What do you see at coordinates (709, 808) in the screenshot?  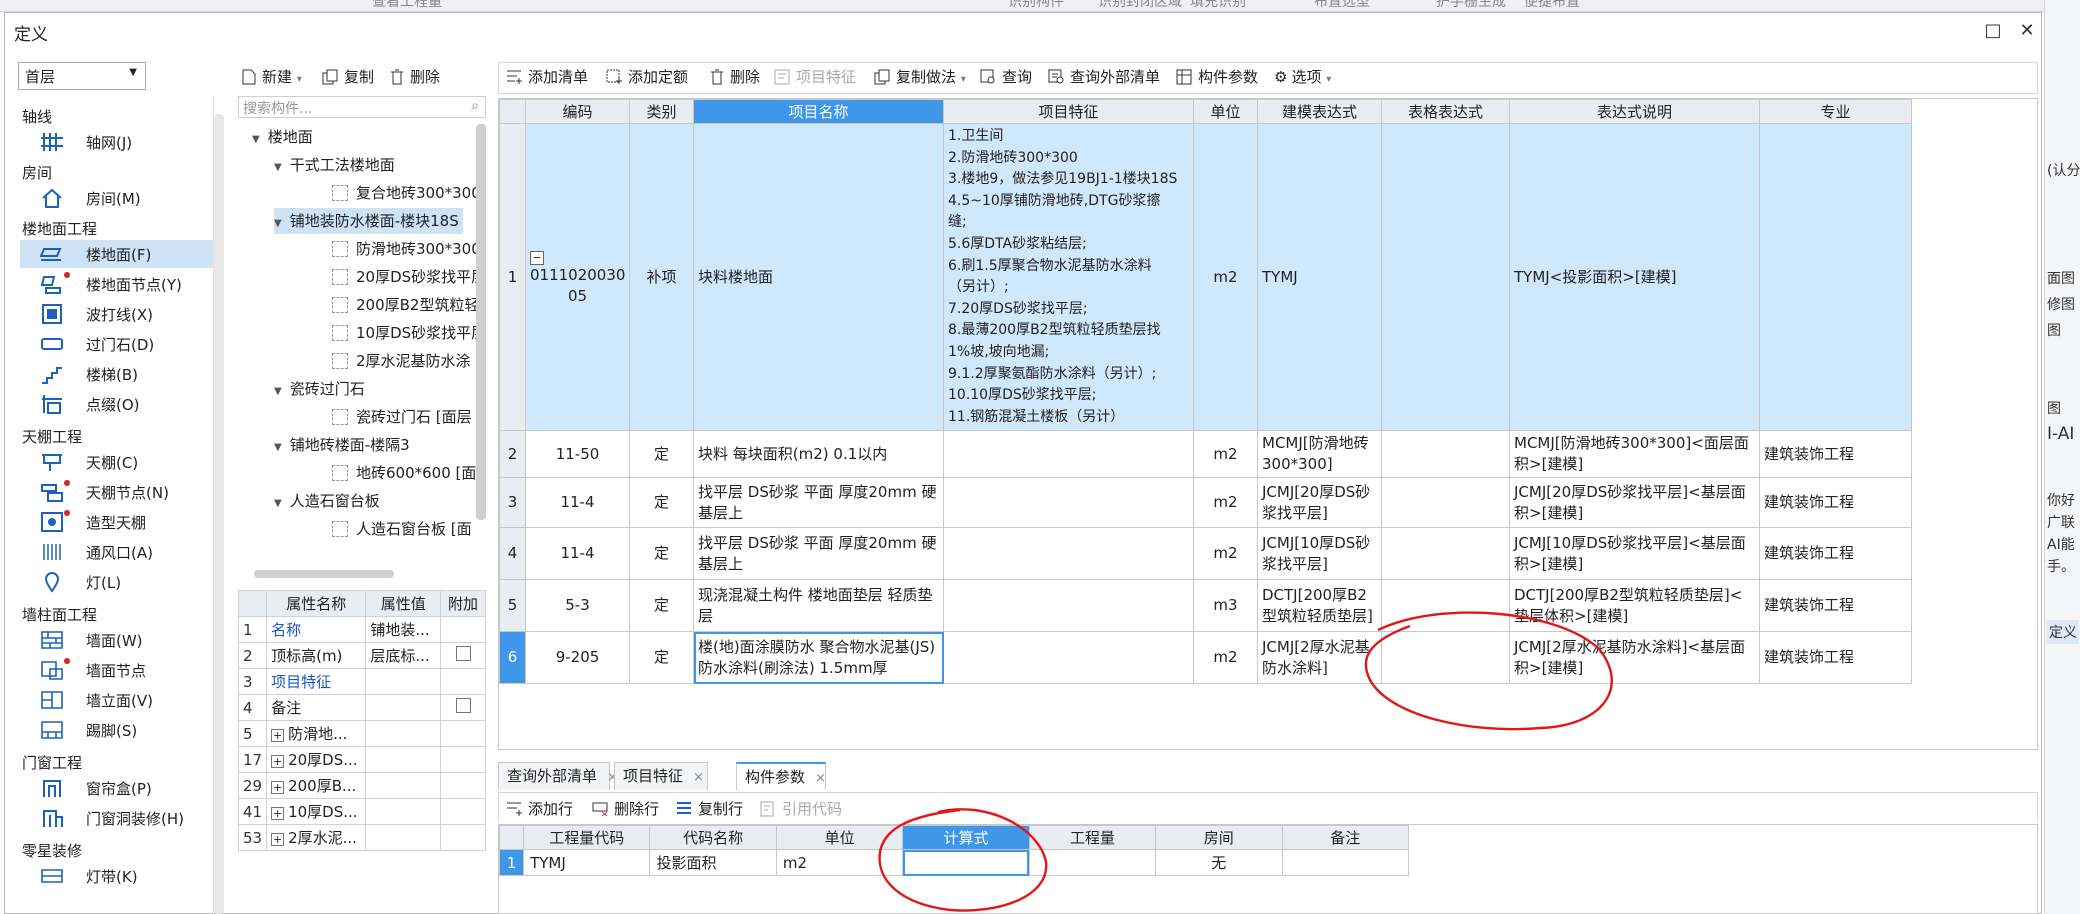 I see `copy-row-button: 复制行` at bounding box center [709, 808].